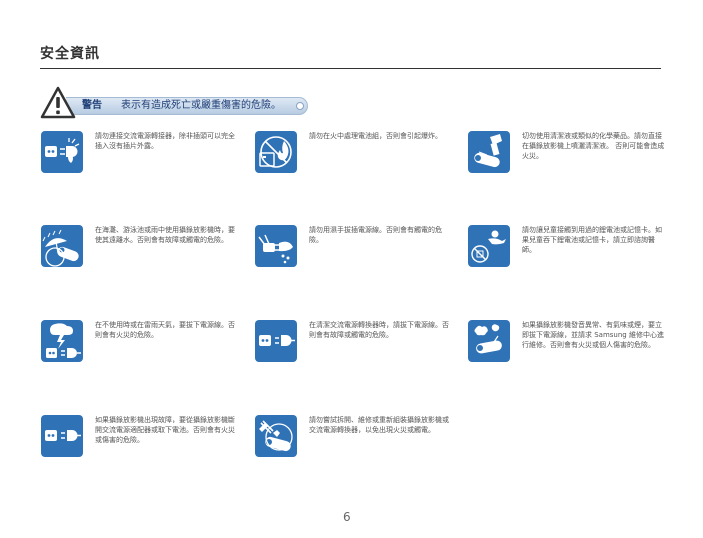 This screenshot has height=538, width=703. Describe the element at coordinates (375, 235) in the screenshot. I see `item-5-text: 請勿用濕手拔插電源線。否則會有觸電的危險。` at that location.